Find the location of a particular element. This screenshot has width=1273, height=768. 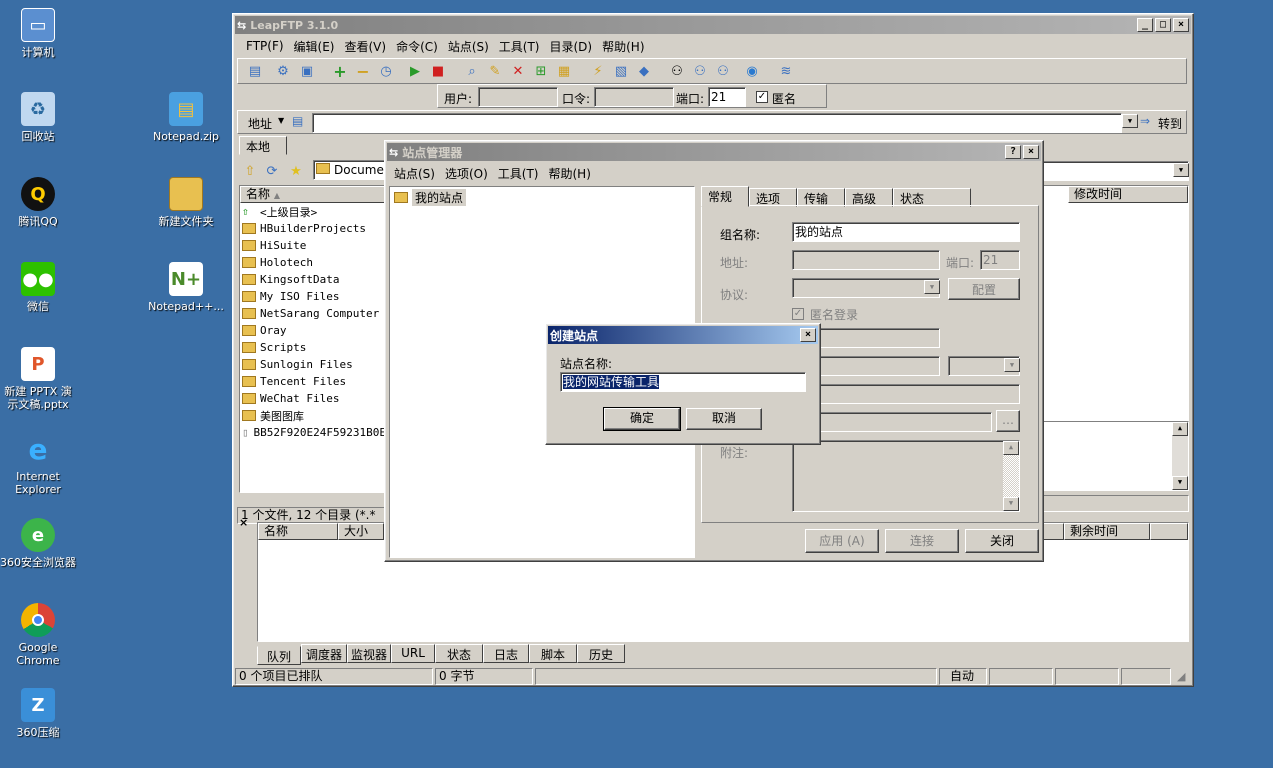

site-manager-tab: 常规 is located at coordinates (725, 196).